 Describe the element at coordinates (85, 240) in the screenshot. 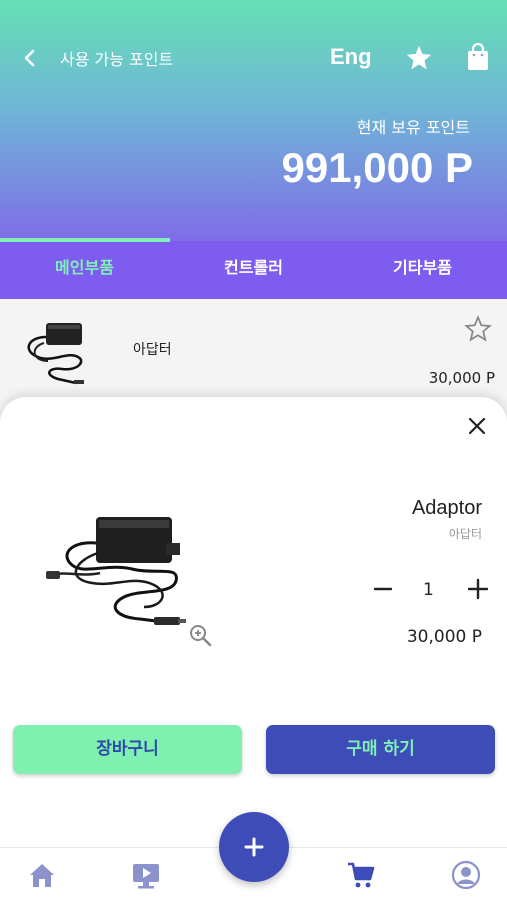

I see `active-tab-indicator` at that location.